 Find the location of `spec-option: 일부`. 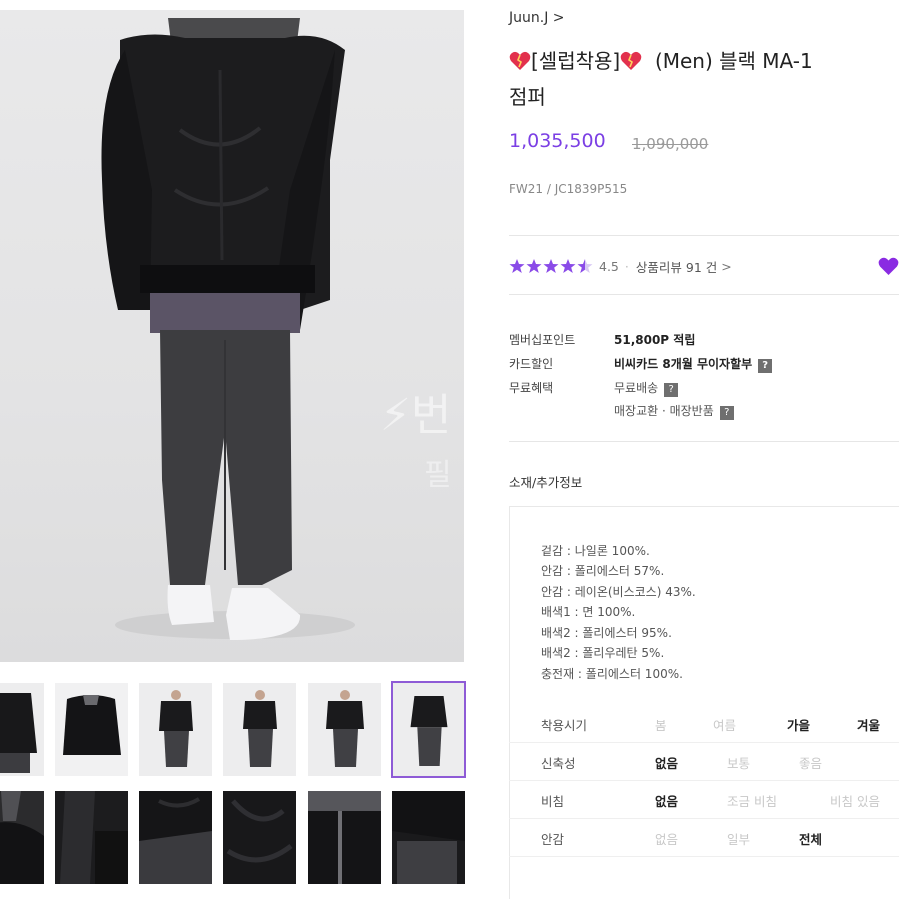

spec-option: 일부 is located at coordinates (739, 839).